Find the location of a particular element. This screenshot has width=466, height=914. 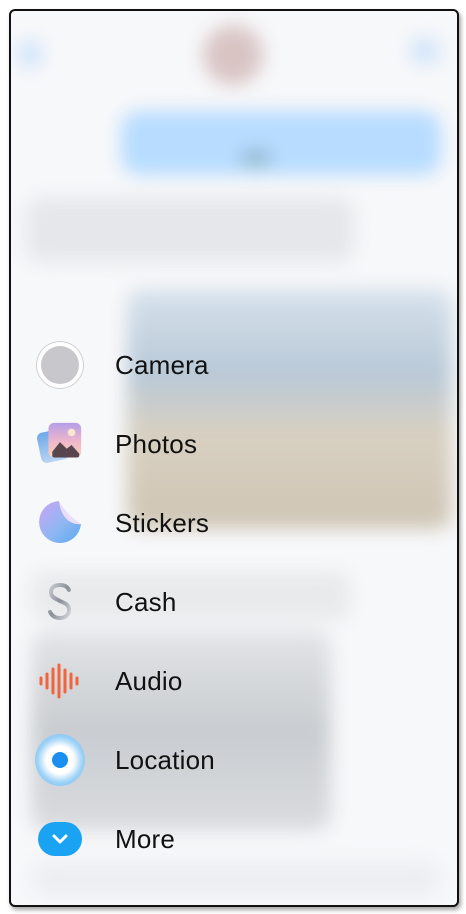

dollar-sign-icon is located at coordinates (60, 602).